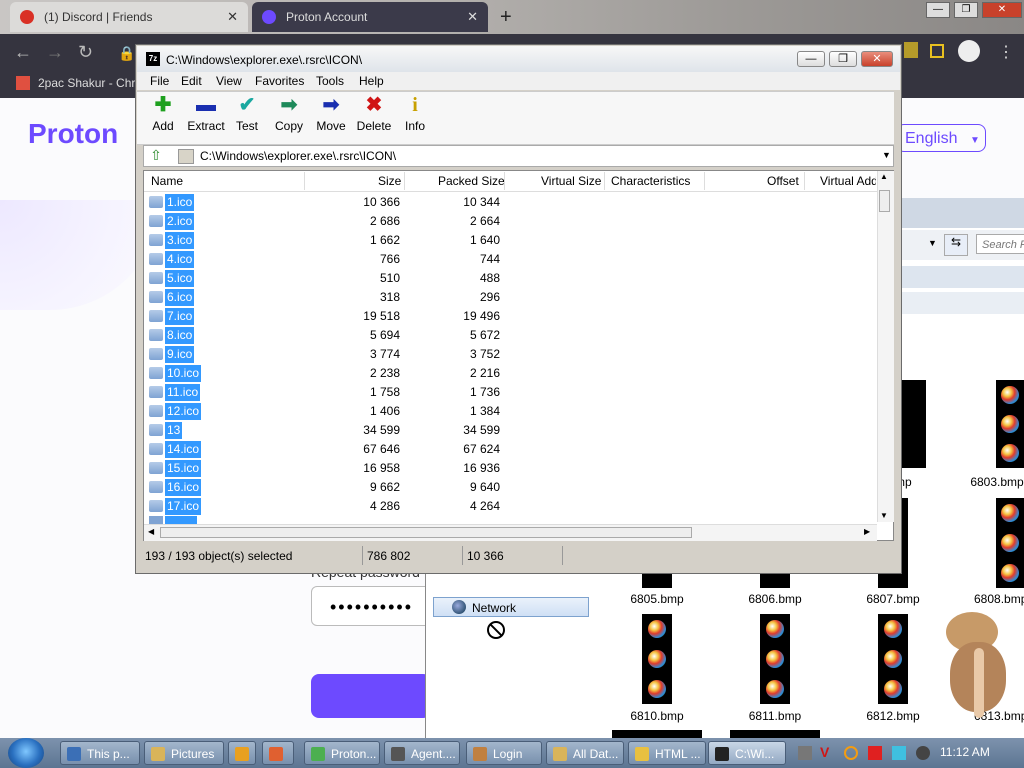 This screenshot has width=1024, height=768. I want to click on table-row: 1.ico 10 366 10 344, so click(511, 202).